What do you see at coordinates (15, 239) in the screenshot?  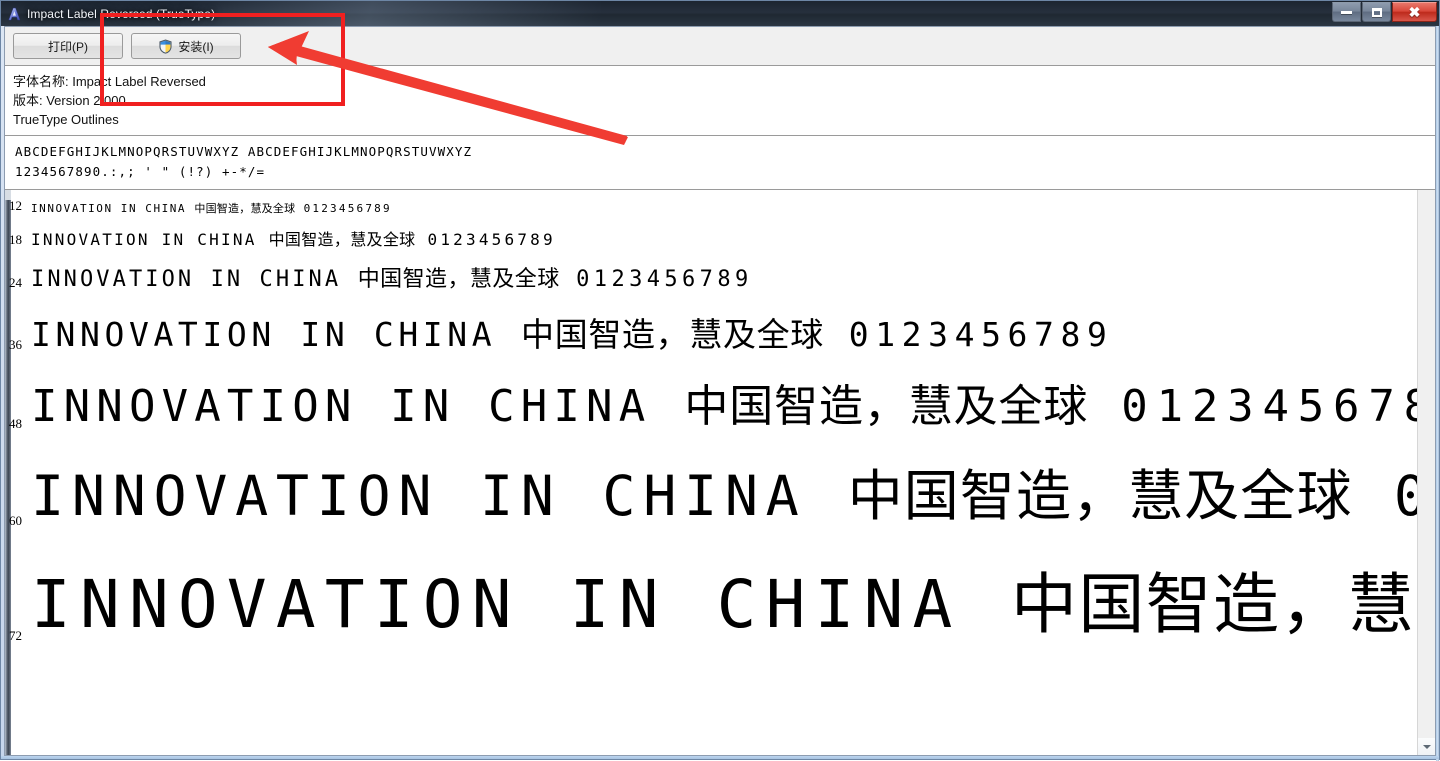 I see `sample-size-label: 18` at bounding box center [15, 239].